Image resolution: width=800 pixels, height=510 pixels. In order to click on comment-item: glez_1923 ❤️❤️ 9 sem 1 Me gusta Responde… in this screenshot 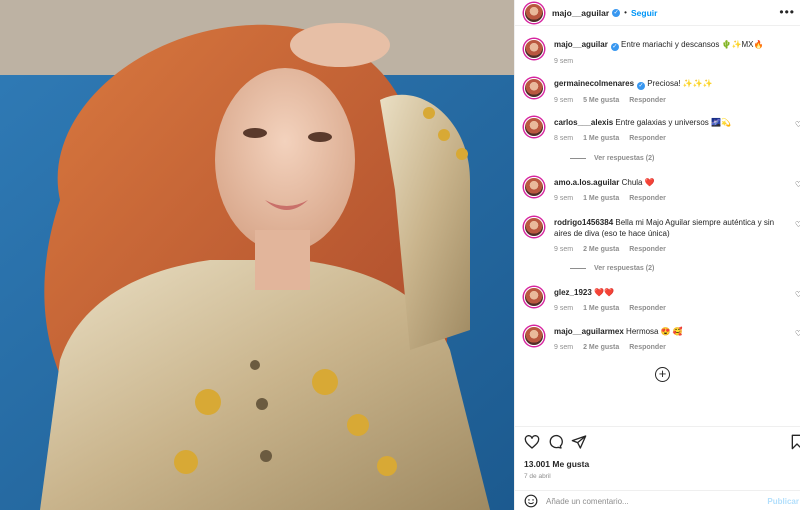, I will do `click(662, 300)`.